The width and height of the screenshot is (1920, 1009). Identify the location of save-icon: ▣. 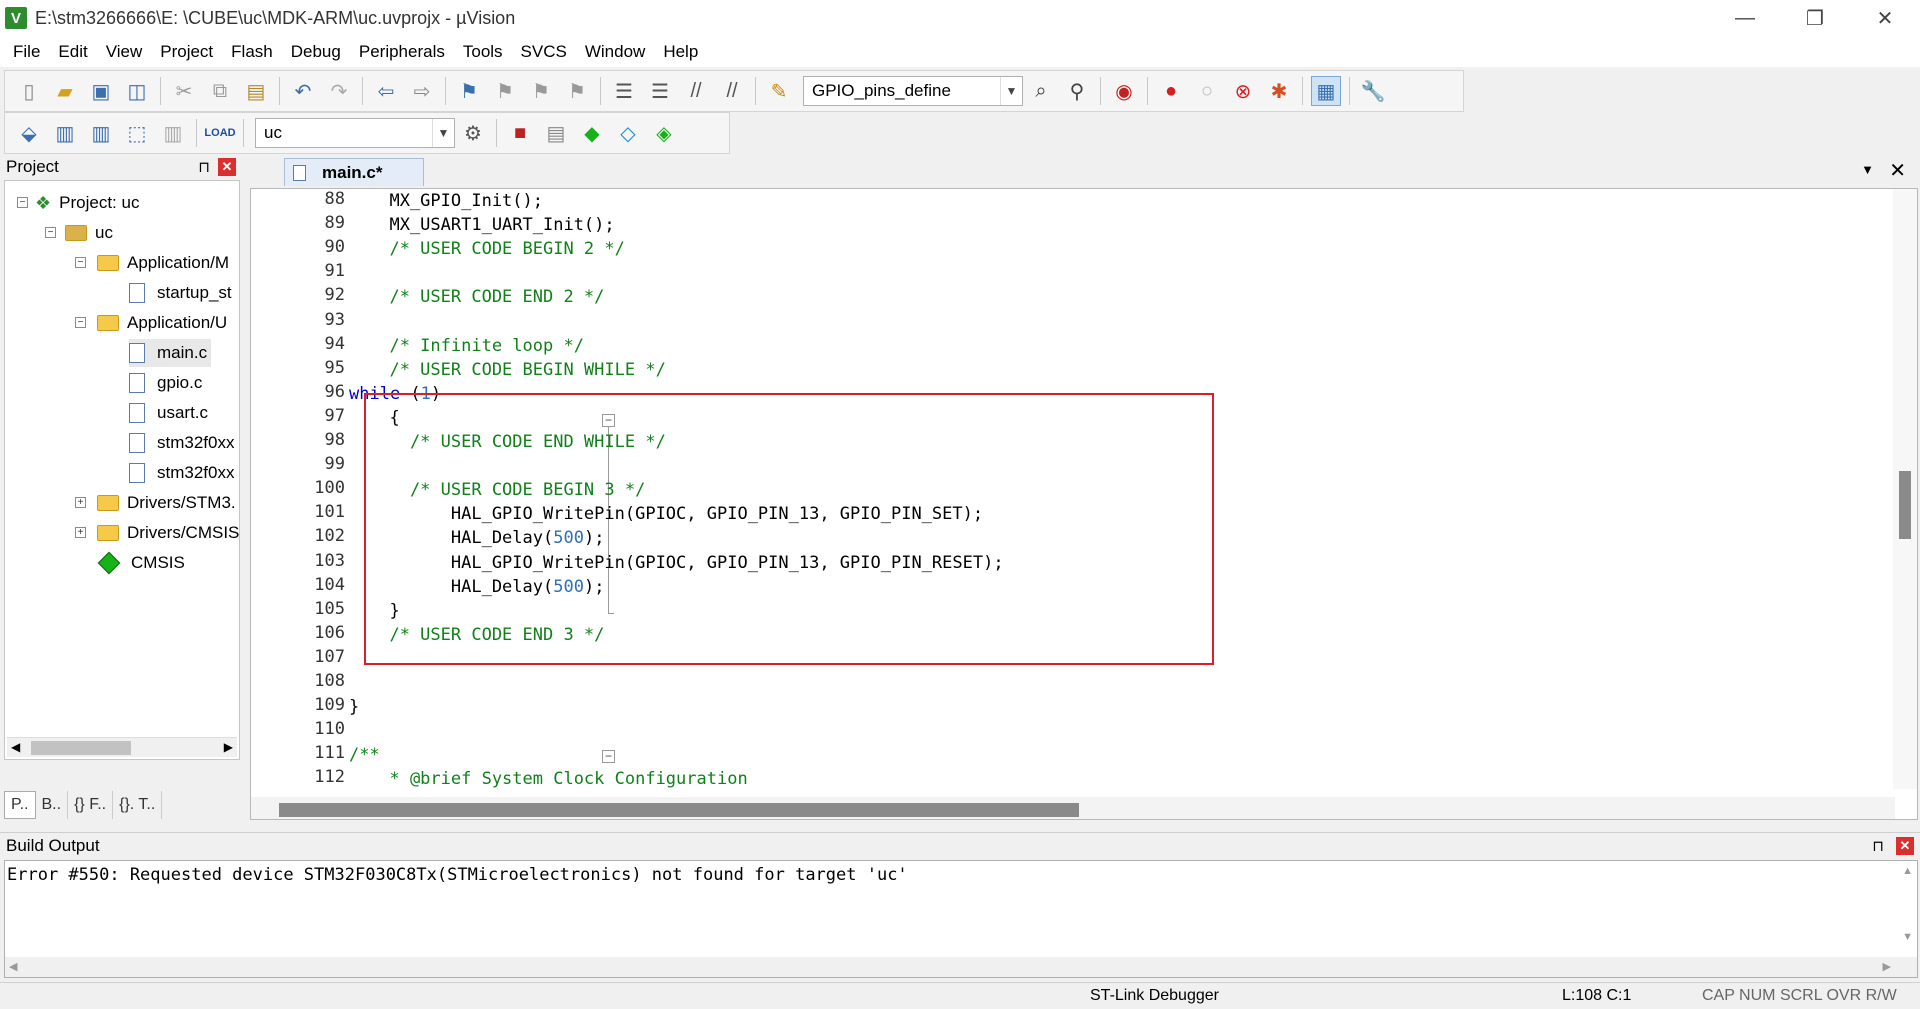
(101, 91).